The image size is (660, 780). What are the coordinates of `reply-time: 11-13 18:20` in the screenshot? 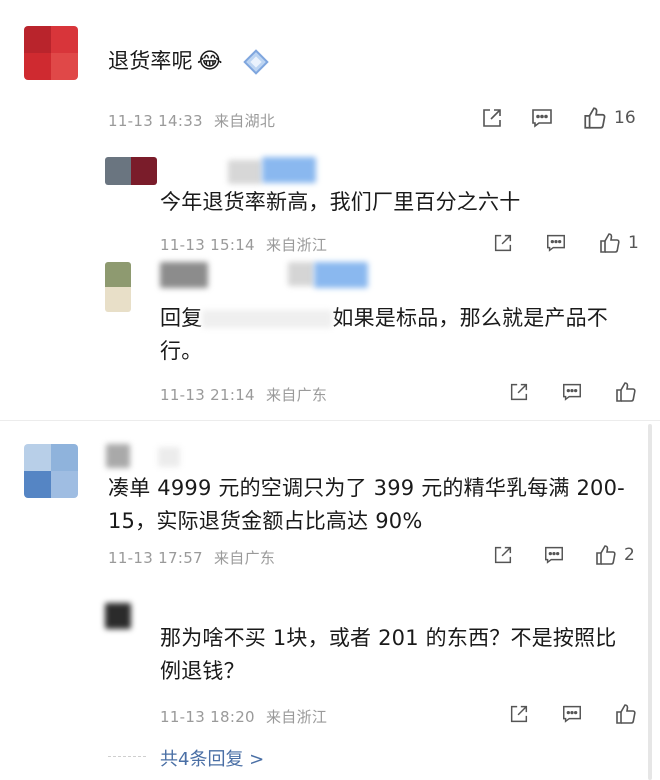 It's located at (207, 717).